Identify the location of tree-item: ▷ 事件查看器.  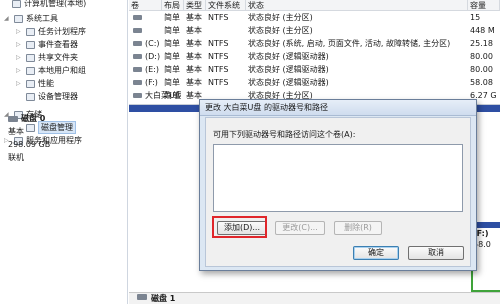
(63, 44).